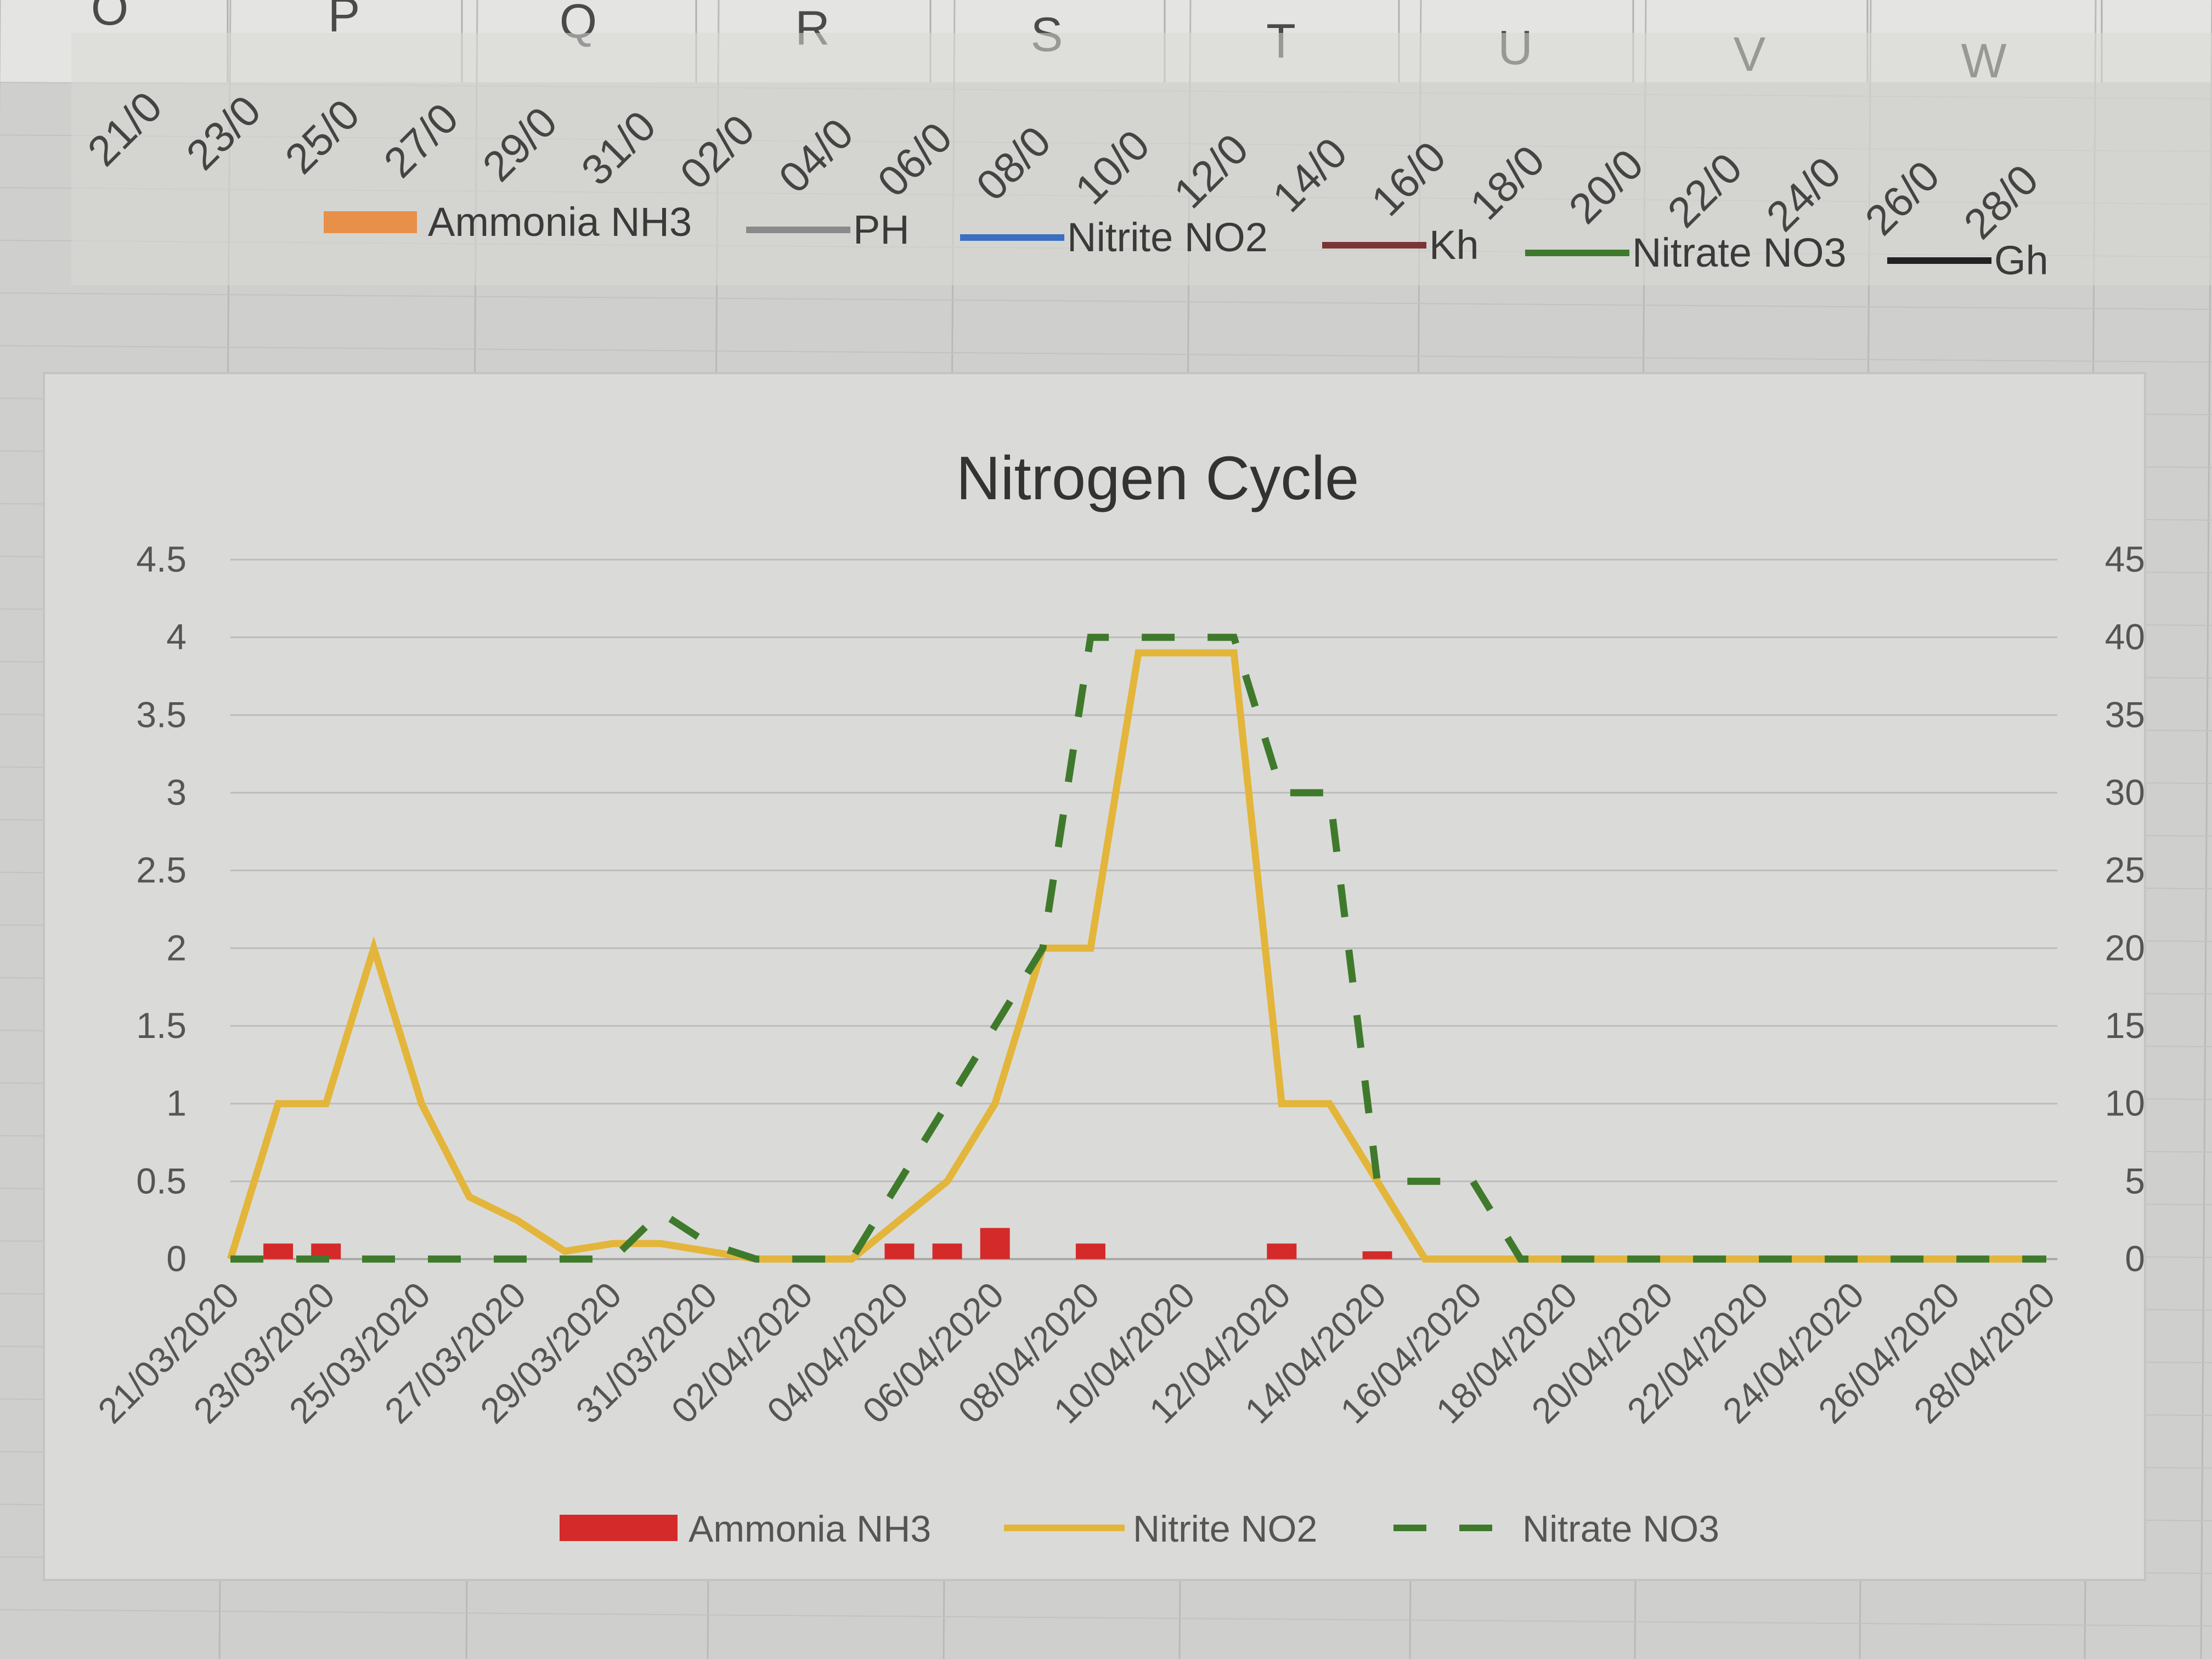  I want to click on left-y-tick: 1, so click(176, 1103).